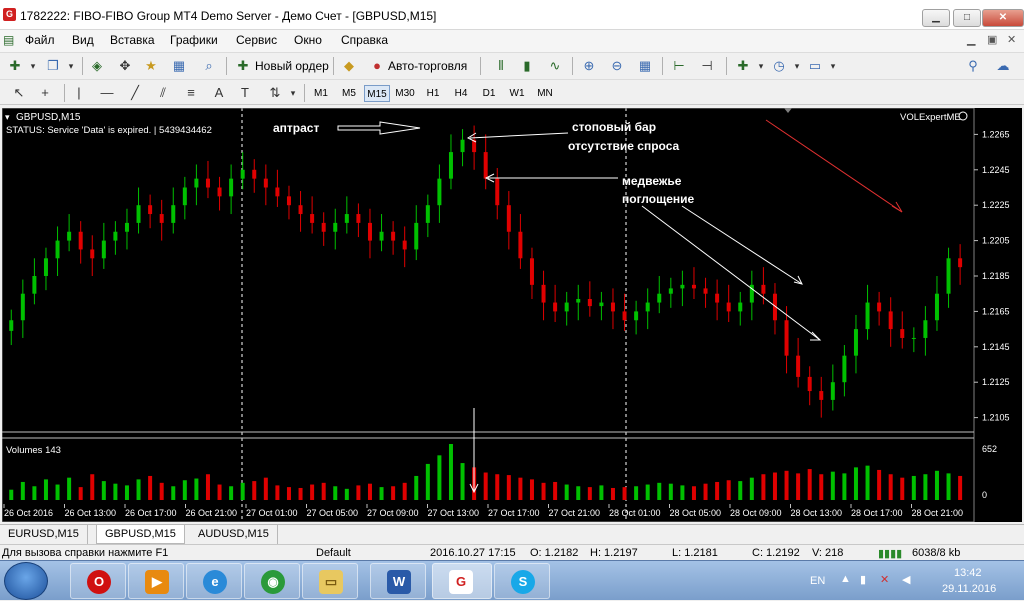  I want to click on arrows-tool-icon: ⇅, so click(275, 93).